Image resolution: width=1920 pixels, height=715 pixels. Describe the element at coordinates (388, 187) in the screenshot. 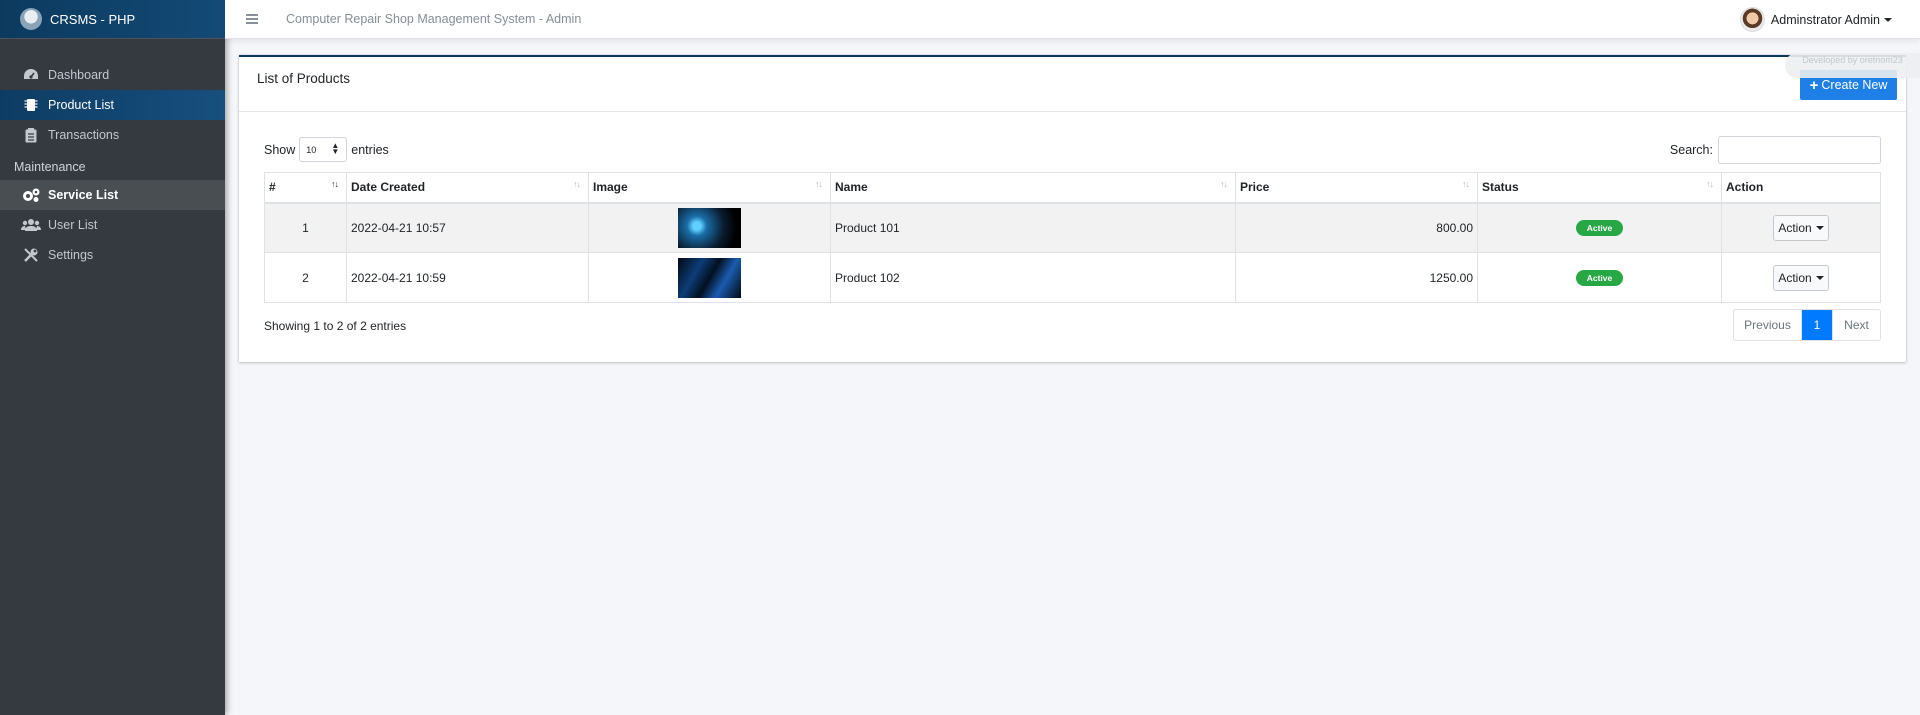

I see `column-header-label: Date Created` at that location.